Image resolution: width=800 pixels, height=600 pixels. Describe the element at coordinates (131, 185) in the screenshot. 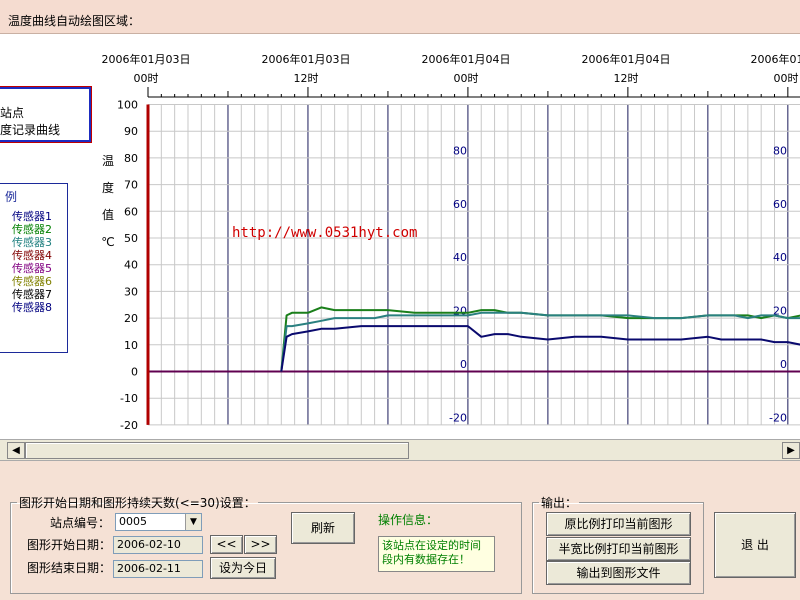

I see `y-tick-label: 70` at that location.